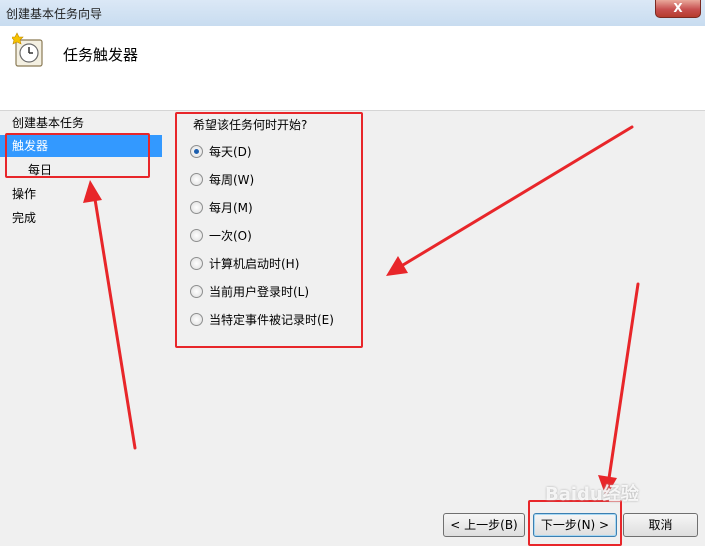 Image resolution: width=705 pixels, height=546 pixels. Describe the element at coordinates (515, 197) in the screenshot. I see `arrow-to-options` at that location.